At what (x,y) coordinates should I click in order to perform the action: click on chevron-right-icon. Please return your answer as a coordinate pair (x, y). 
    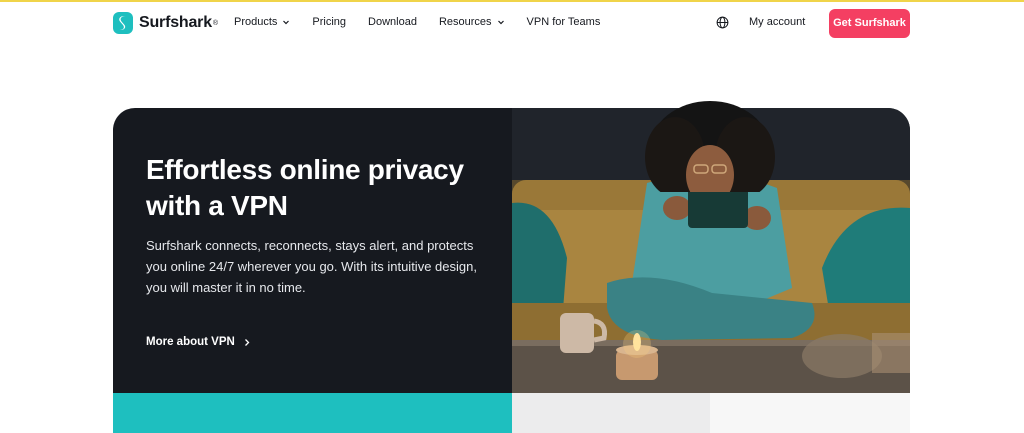
    Looking at the image, I should click on (247, 342).